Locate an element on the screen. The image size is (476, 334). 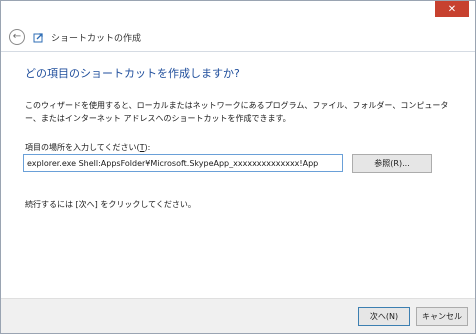
next-button-label: 次へ(N) is located at coordinates (384, 316).